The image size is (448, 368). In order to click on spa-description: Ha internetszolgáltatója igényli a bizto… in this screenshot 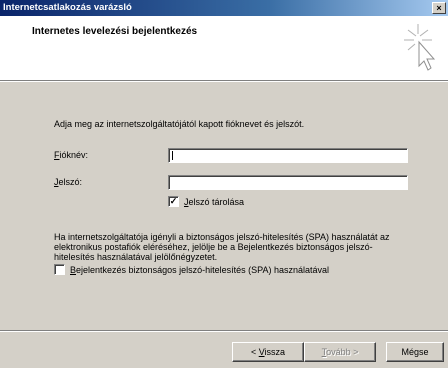, I will do `click(222, 247)`.